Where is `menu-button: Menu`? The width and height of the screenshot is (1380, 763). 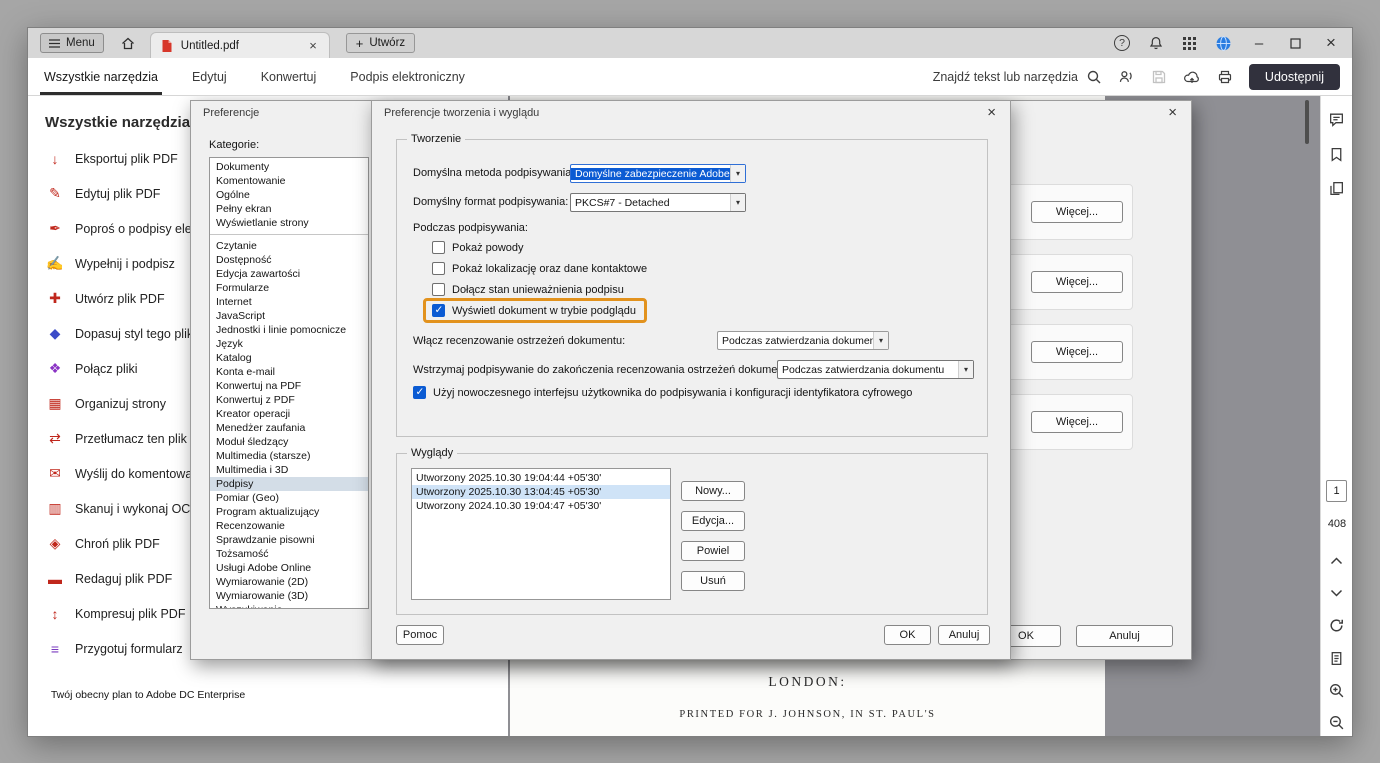 menu-button: Menu is located at coordinates (72, 43).